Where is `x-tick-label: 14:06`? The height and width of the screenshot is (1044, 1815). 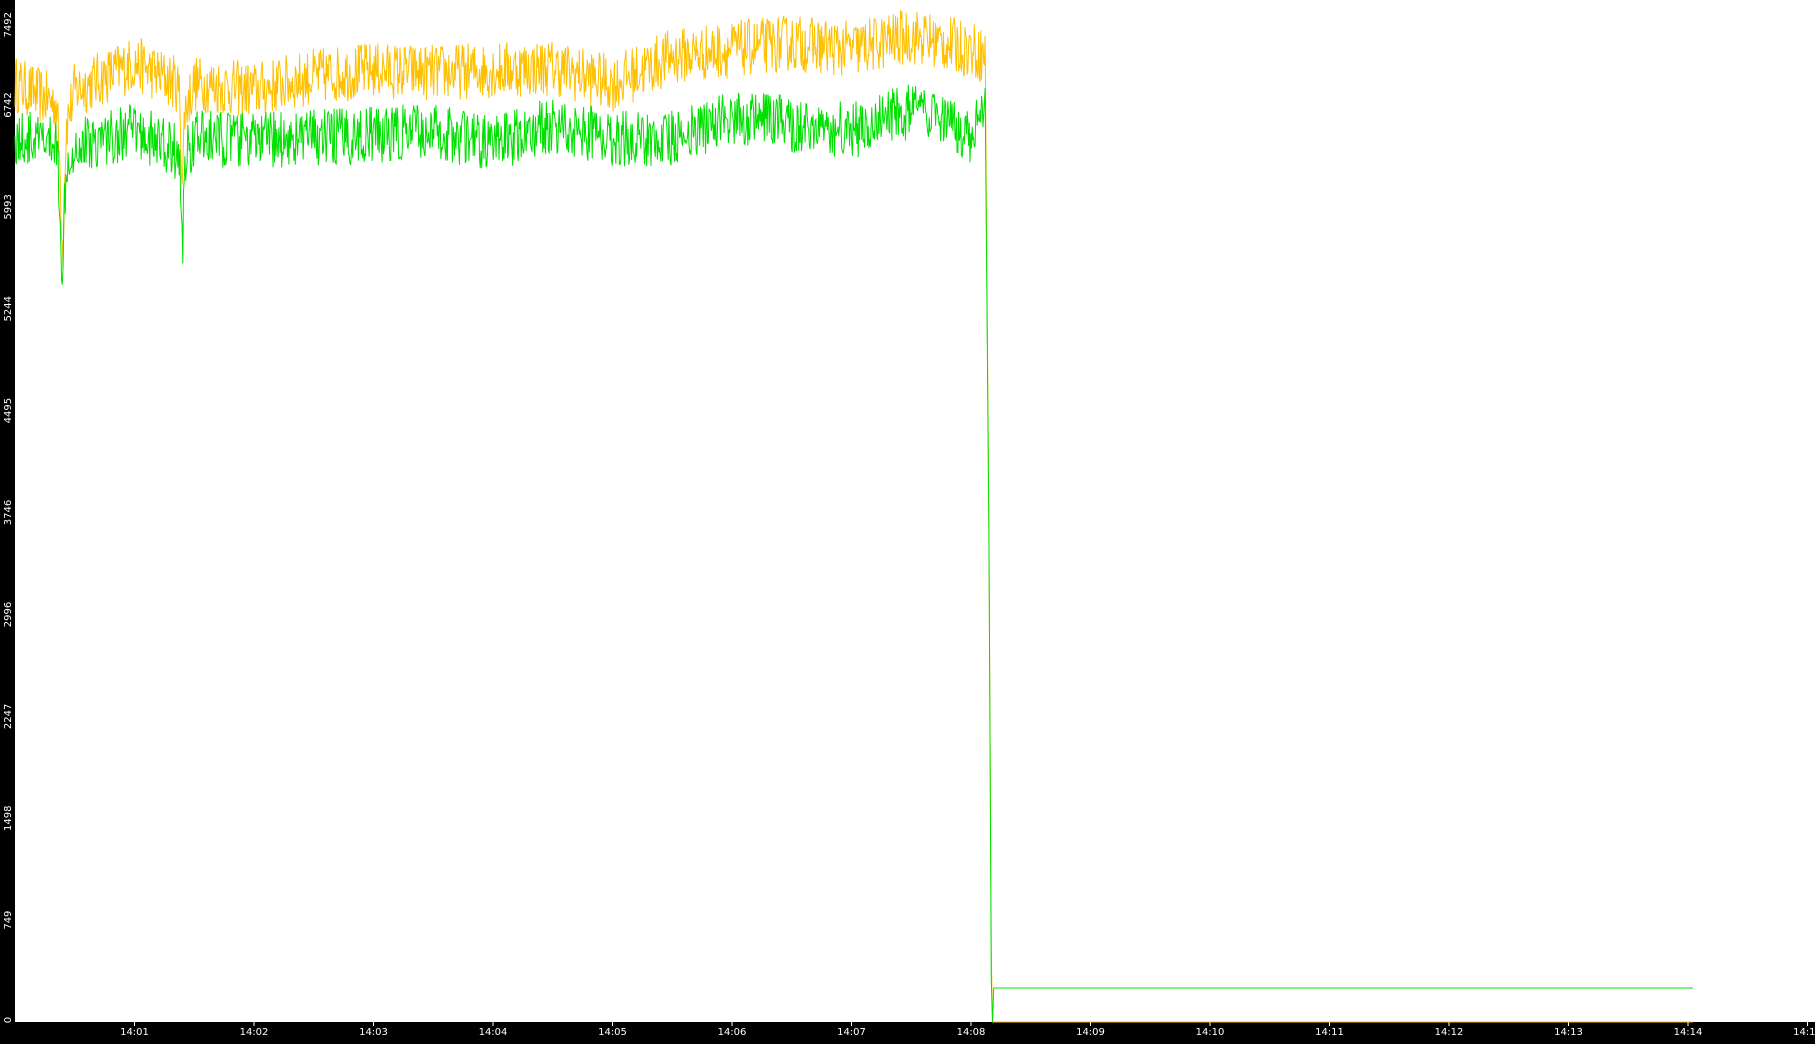 x-tick-label: 14:06 is located at coordinates (732, 1032).